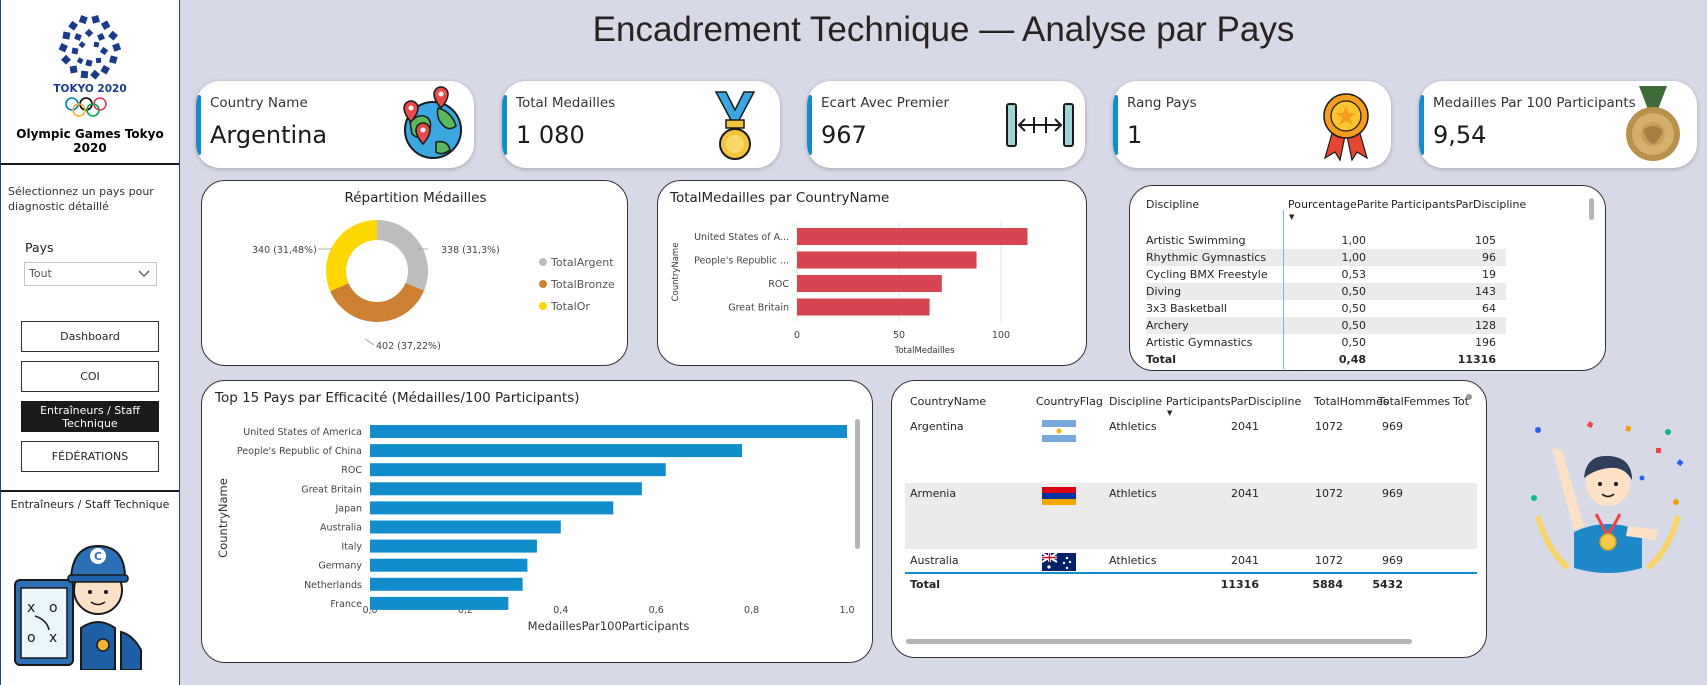 The height and width of the screenshot is (685, 1707). I want to click on tokyo-2020-logo: TOKYO 2020, so click(90, 67).